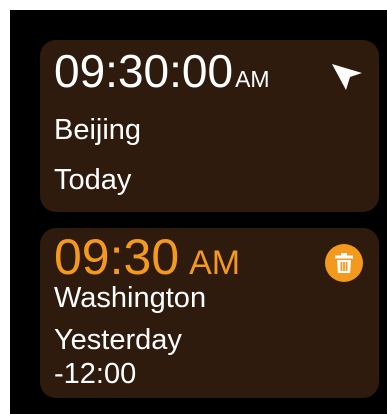 The image size is (387, 414). What do you see at coordinates (130, 298) in the screenshot?
I see `clock-city: Washington` at bounding box center [130, 298].